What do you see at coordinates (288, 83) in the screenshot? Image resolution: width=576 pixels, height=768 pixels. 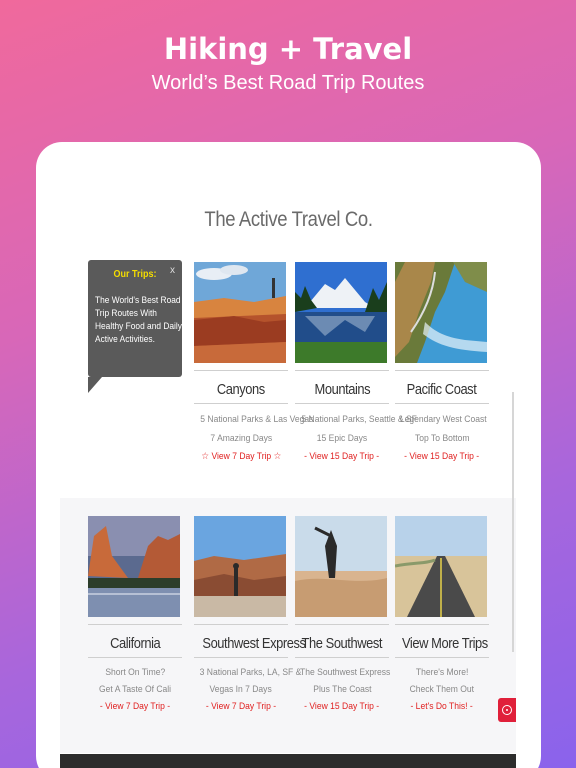 I see `promo-subtitle: World’s Best Road Trip Routes` at bounding box center [288, 83].